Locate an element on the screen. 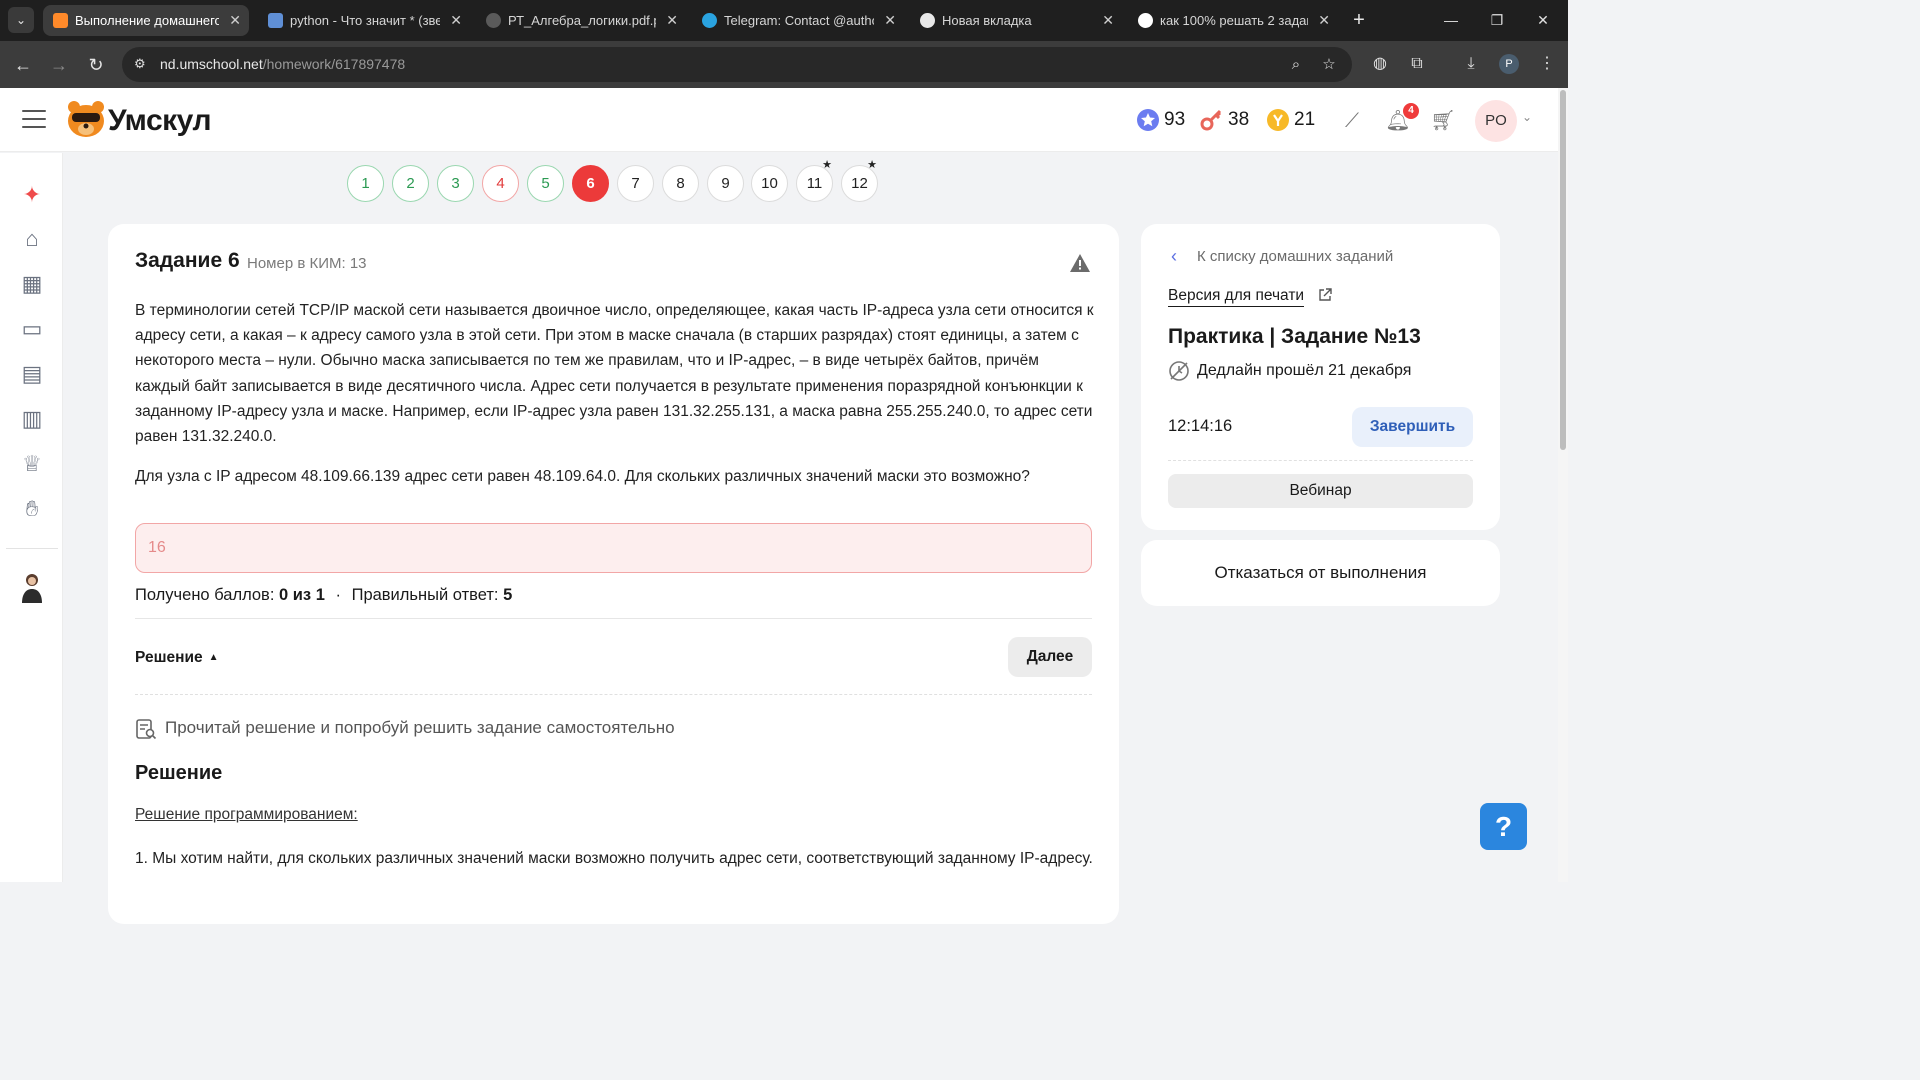 The image size is (1920, 1080). timer: 12:14:16 is located at coordinates (1200, 426).